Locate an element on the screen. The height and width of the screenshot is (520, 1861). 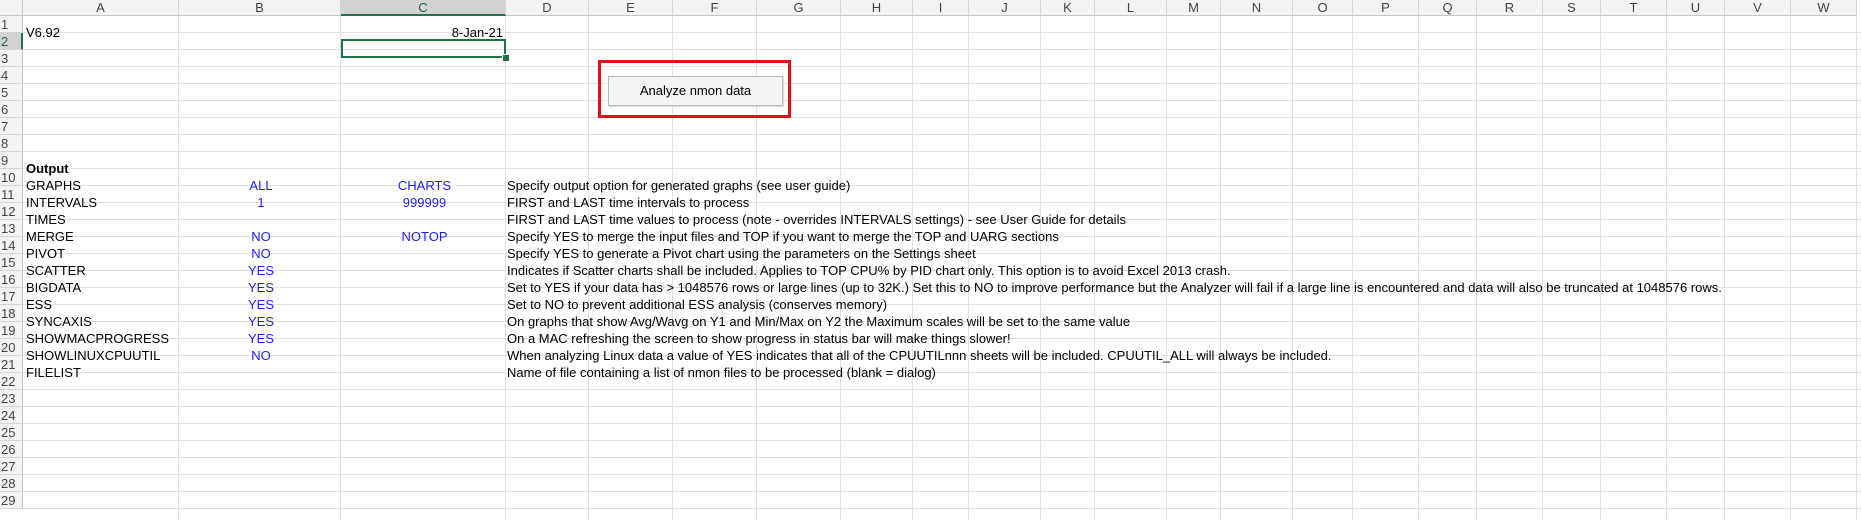
cell-c13: NOTOP is located at coordinates (424, 236).